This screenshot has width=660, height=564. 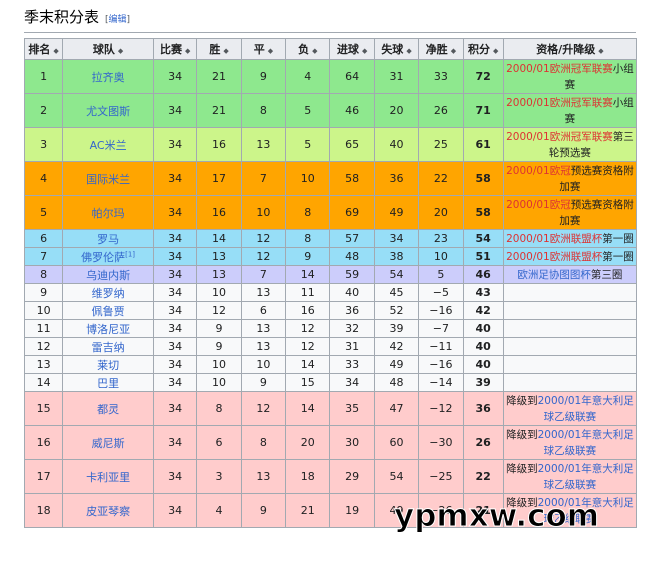 What do you see at coordinates (175, 49) in the screenshot?
I see `column-header-played: 比赛 ◆` at bounding box center [175, 49].